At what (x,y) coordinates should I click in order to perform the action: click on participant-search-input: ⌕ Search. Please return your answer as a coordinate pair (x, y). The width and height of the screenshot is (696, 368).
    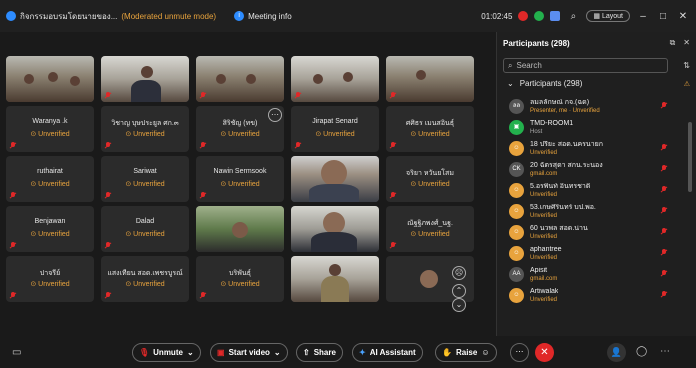
    Looking at the image, I should click on (585, 65).